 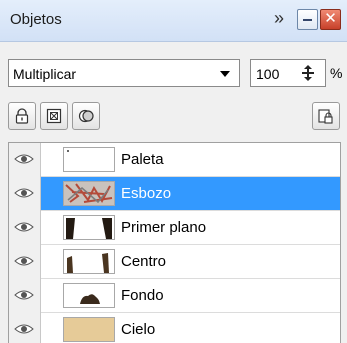 What do you see at coordinates (288, 73) in the screenshot?
I see `opacity-input: 100` at bounding box center [288, 73].